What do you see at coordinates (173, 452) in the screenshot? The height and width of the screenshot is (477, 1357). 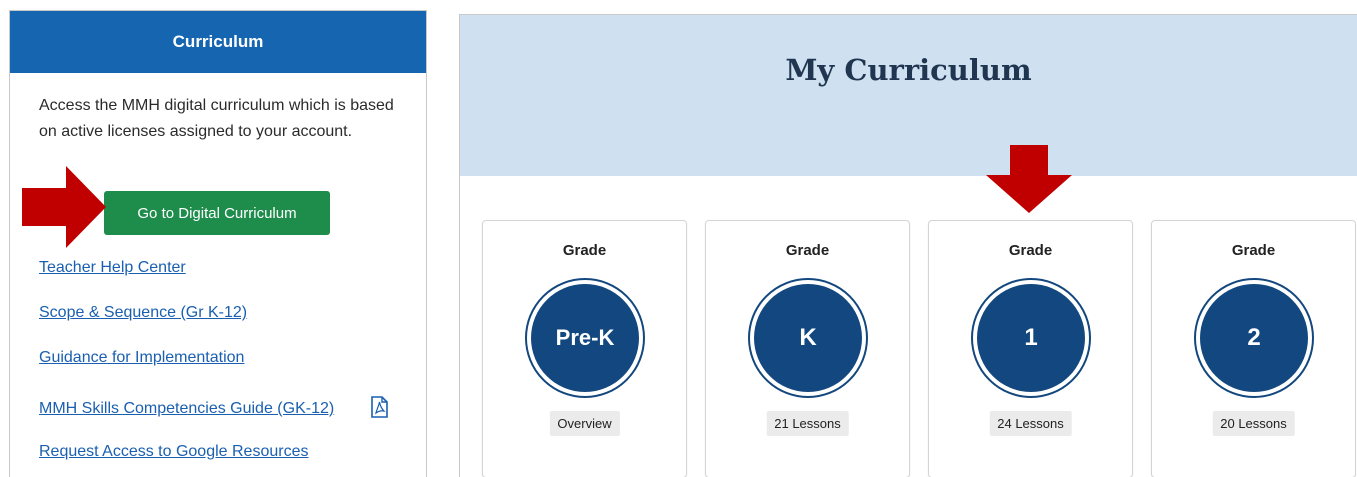 I see `request-google-resources-link: Request Access to Google Resources` at bounding box center [173, 452].